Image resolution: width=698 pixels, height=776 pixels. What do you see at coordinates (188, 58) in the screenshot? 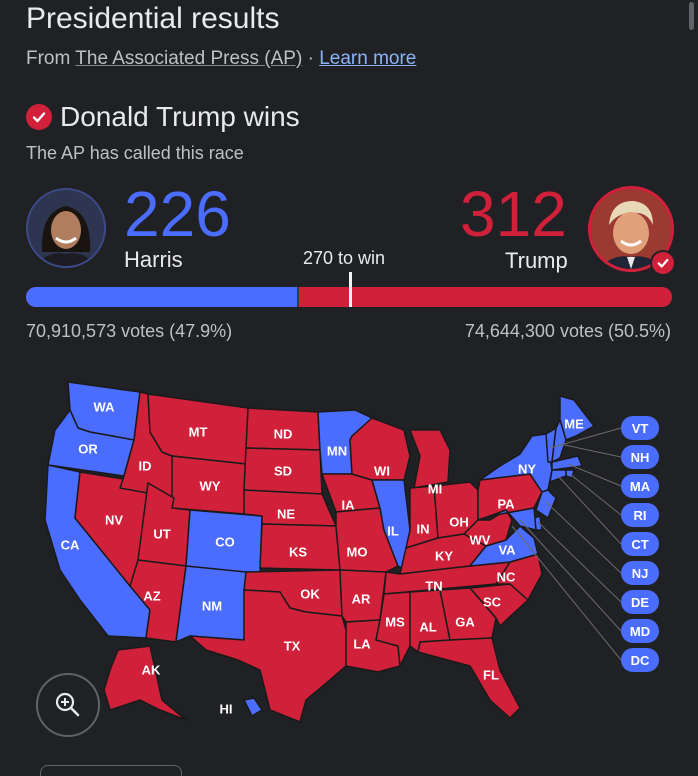
I see `ap-source-link: The Associated Press (AP)` at bounding box center [188, 58].